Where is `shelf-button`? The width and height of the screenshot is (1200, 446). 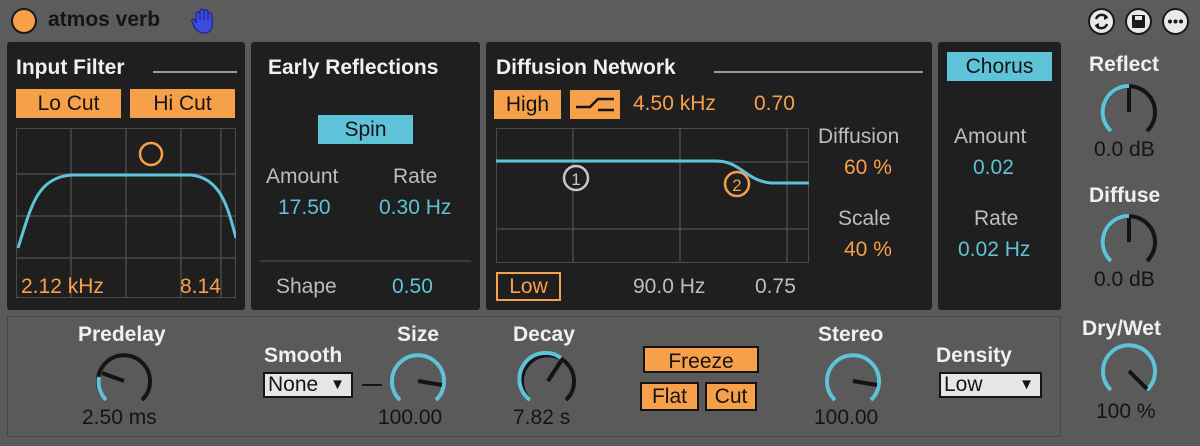
shelf-button is located at coordinates (595, 104).